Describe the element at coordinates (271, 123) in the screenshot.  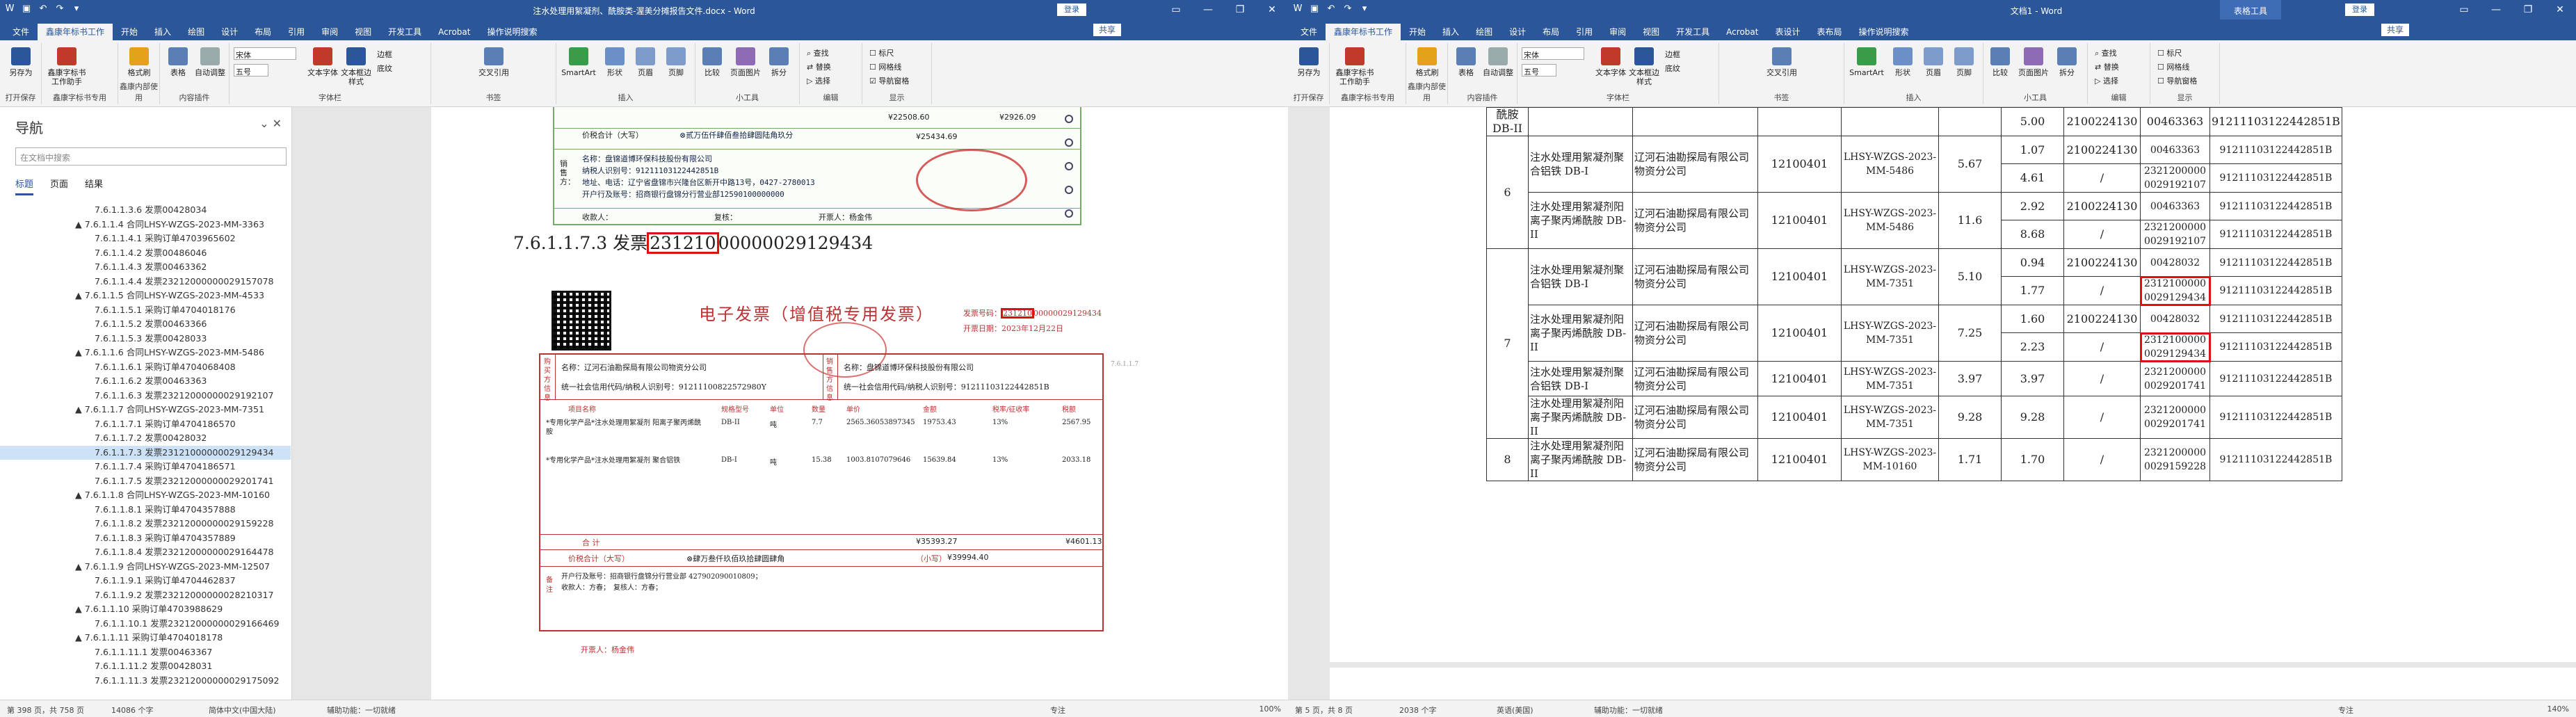
I see `nav-close-icon: ⌄ ✕` at that location.